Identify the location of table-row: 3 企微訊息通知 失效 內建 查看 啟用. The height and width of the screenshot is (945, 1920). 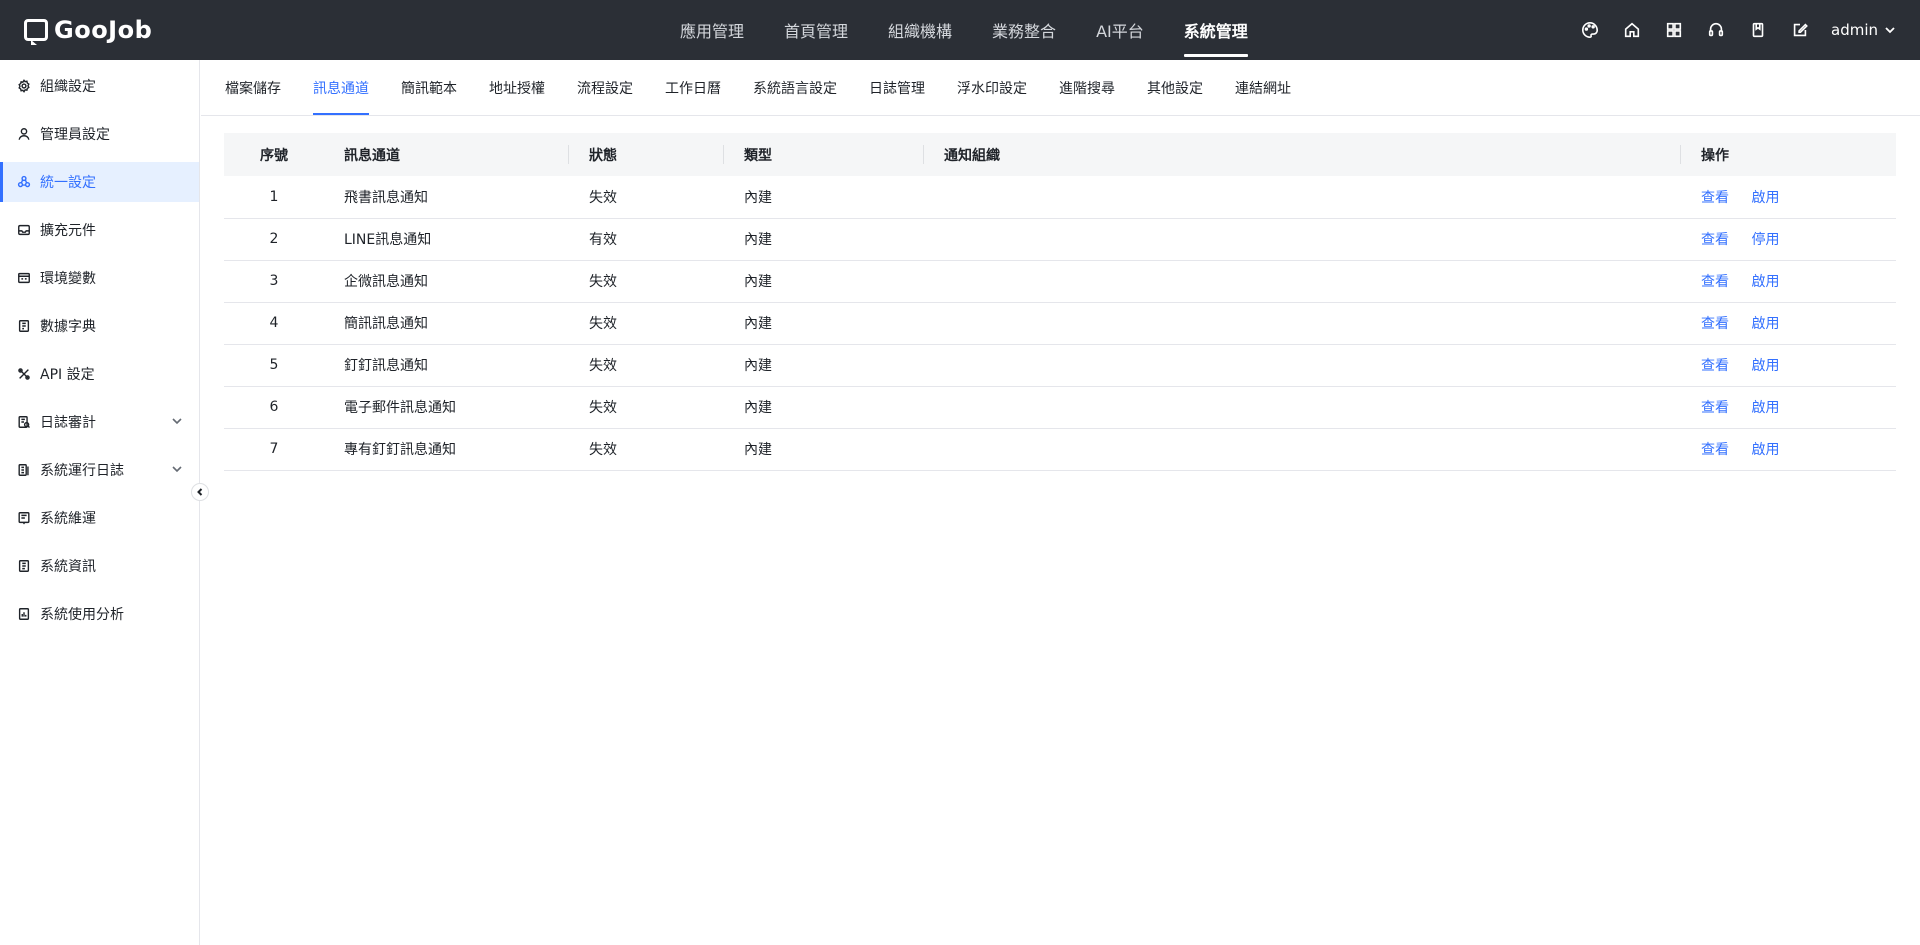
(1060, 281).